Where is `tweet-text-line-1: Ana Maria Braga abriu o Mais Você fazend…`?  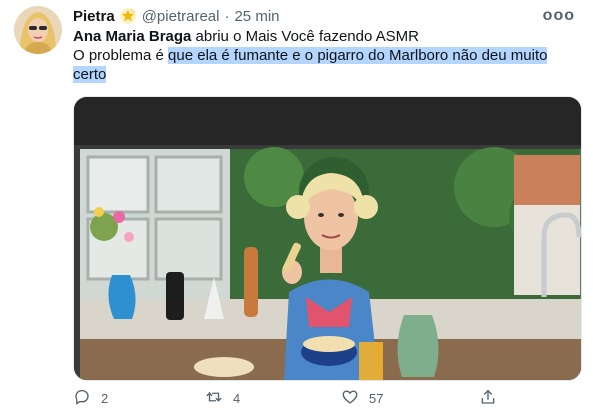 tweet-text-line-1: Ana Maria Braga abriu o Mais Você fazend… is located at coordinates (323, 36).